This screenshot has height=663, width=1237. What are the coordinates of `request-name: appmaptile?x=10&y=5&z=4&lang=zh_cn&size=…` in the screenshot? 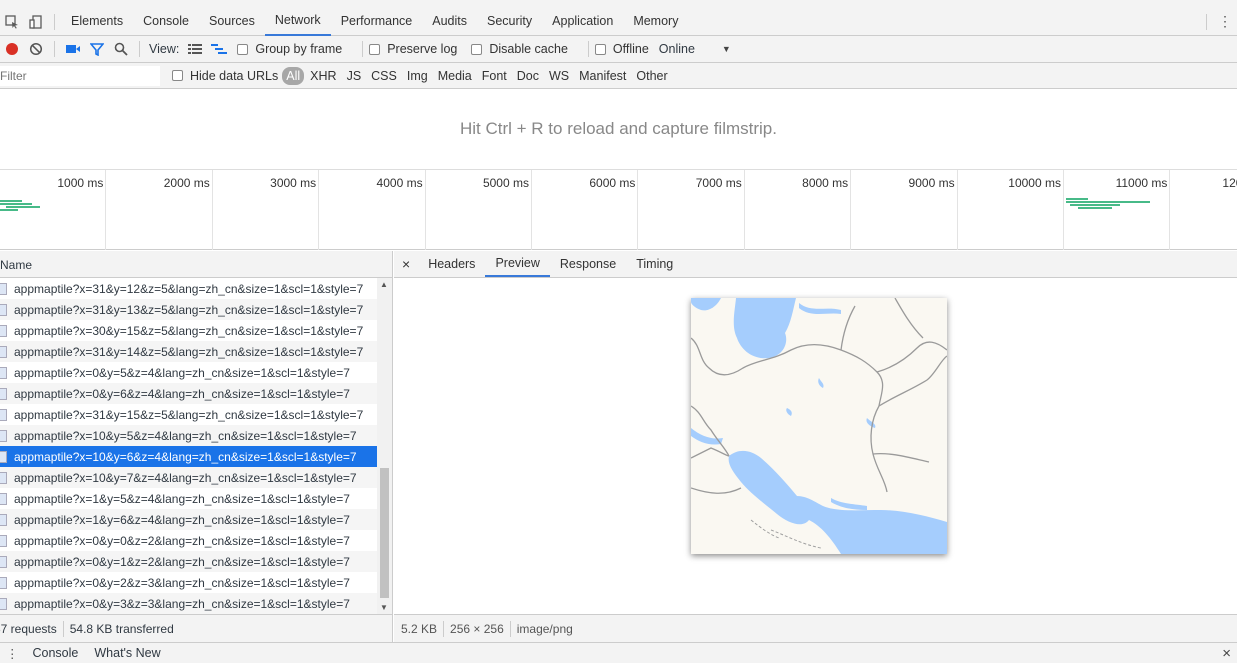 It's located at (185, 435).